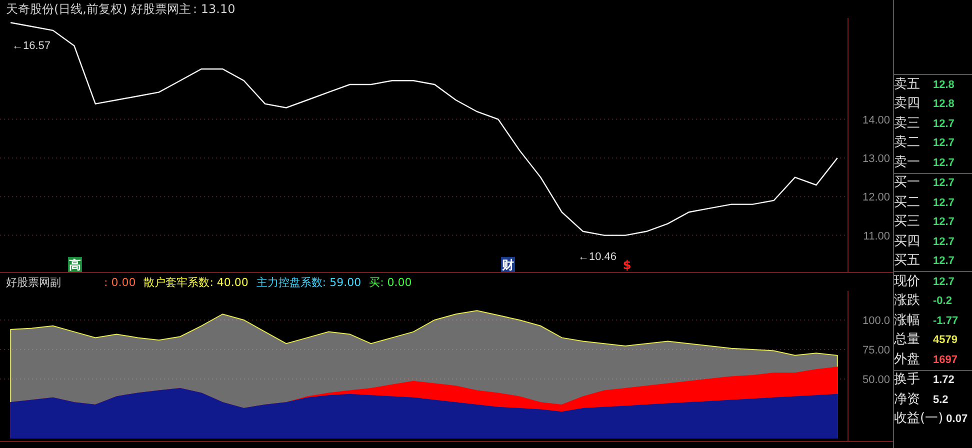 Image resolution: width=972 pixels, height=448 pixels. What do you see at coordinates (390, 282) in the screenshot?
I see `indicator-reading: 买: 0.00` at bounding box center [390, 282].